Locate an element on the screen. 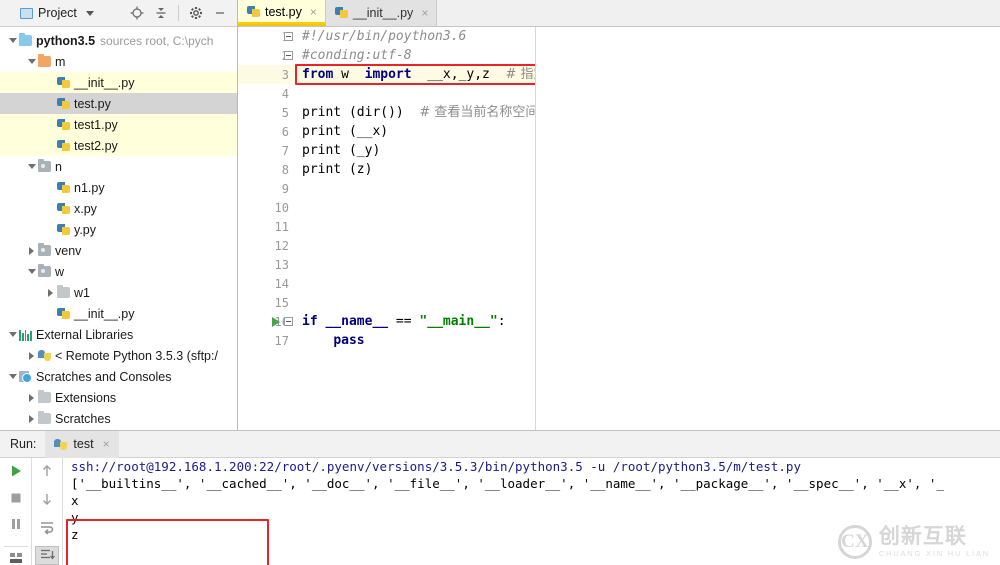 The height and width of the screenshot is (565, 1000). pause-icon is located at coordinates (16, 524).